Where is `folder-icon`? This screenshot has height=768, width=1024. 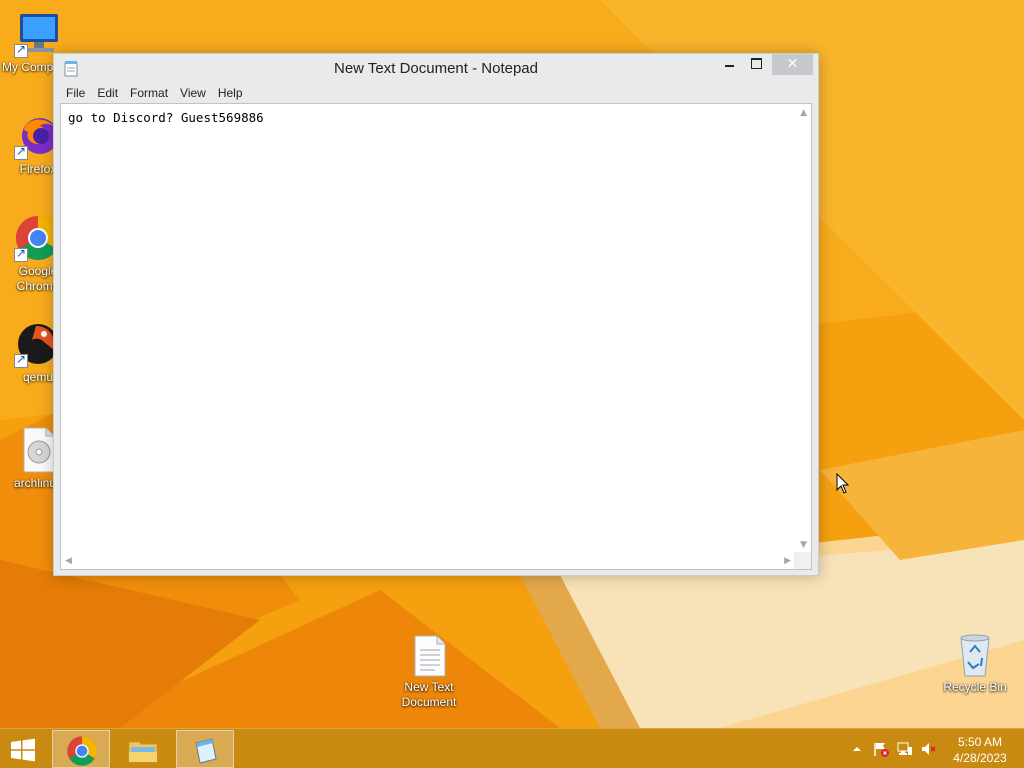
folder-icon is located at coordinates (143, 752).